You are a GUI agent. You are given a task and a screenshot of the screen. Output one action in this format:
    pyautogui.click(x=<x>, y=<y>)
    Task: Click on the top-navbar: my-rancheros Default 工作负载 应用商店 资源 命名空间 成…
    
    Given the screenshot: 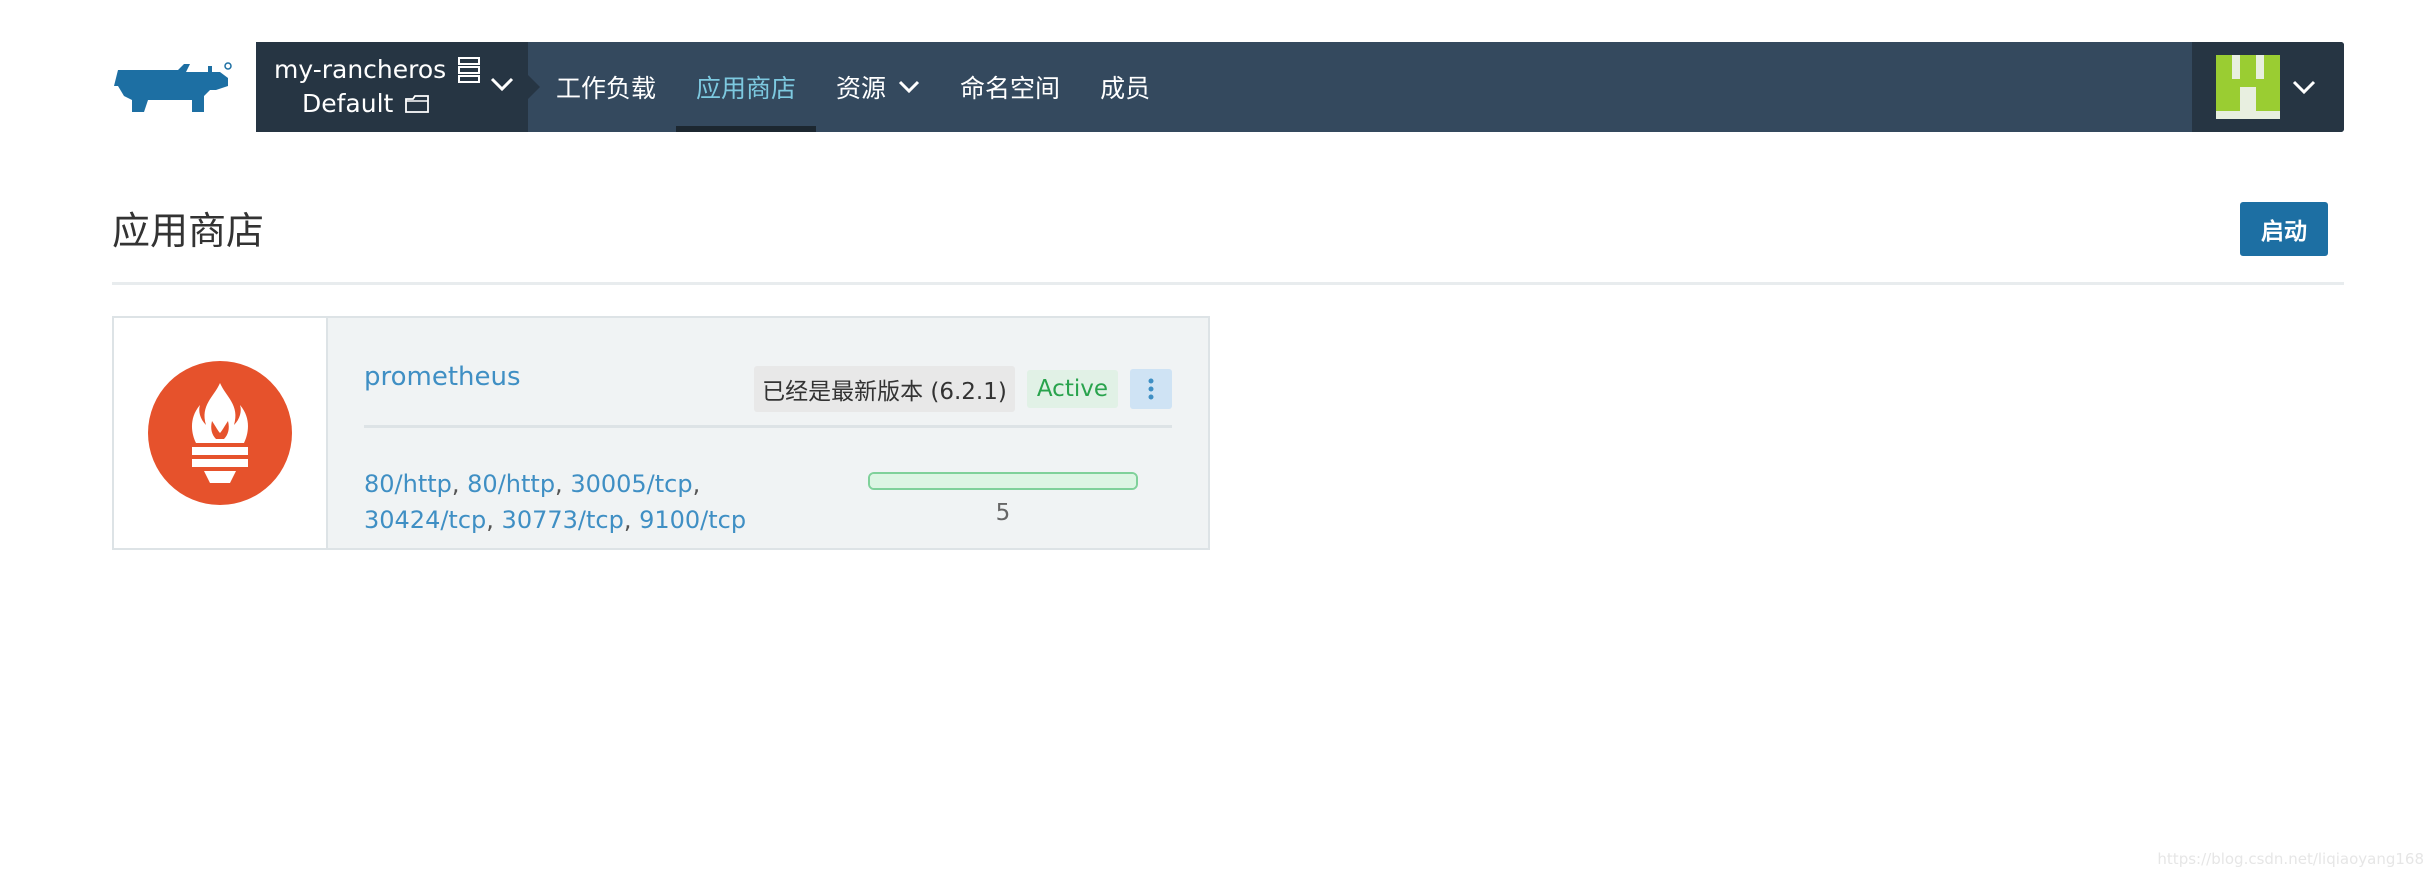 What is the action you would take?
    pyautogui.click(x=1300, y=87)
    